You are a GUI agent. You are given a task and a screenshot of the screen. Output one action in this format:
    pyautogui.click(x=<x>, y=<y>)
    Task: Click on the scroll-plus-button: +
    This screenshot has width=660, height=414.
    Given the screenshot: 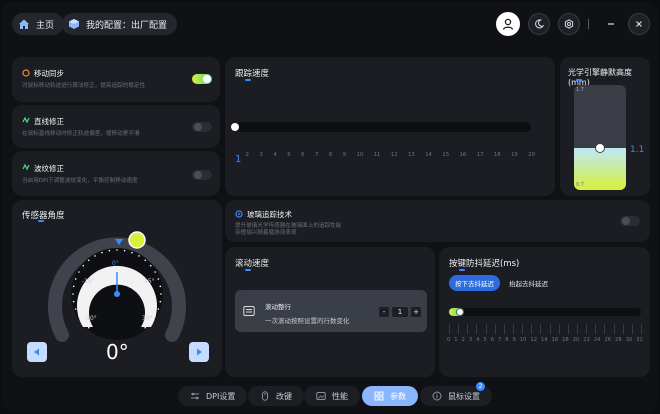 What is the action you would take?
    pyautogui.click(x=416, y=312)
    